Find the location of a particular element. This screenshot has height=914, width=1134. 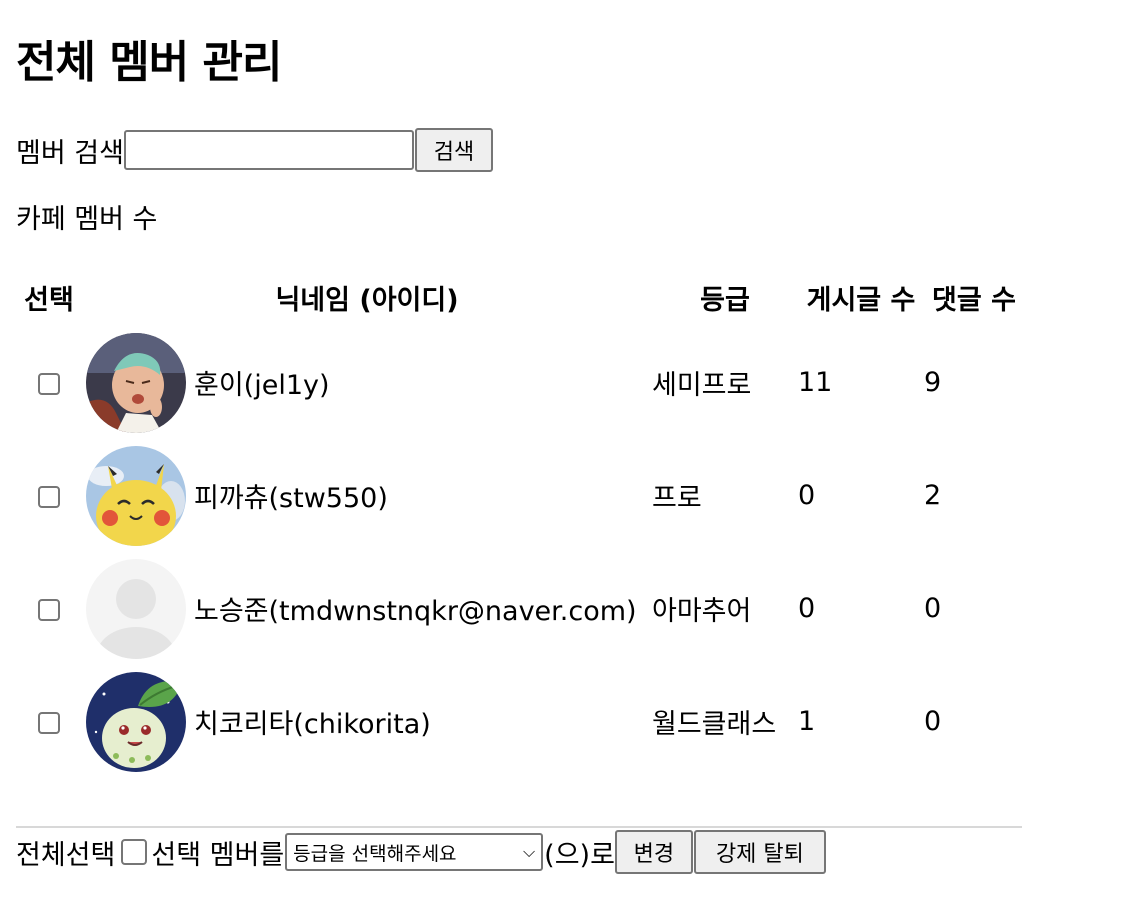

header-posts: 게시글 수 is located at coordinates (861, 300).